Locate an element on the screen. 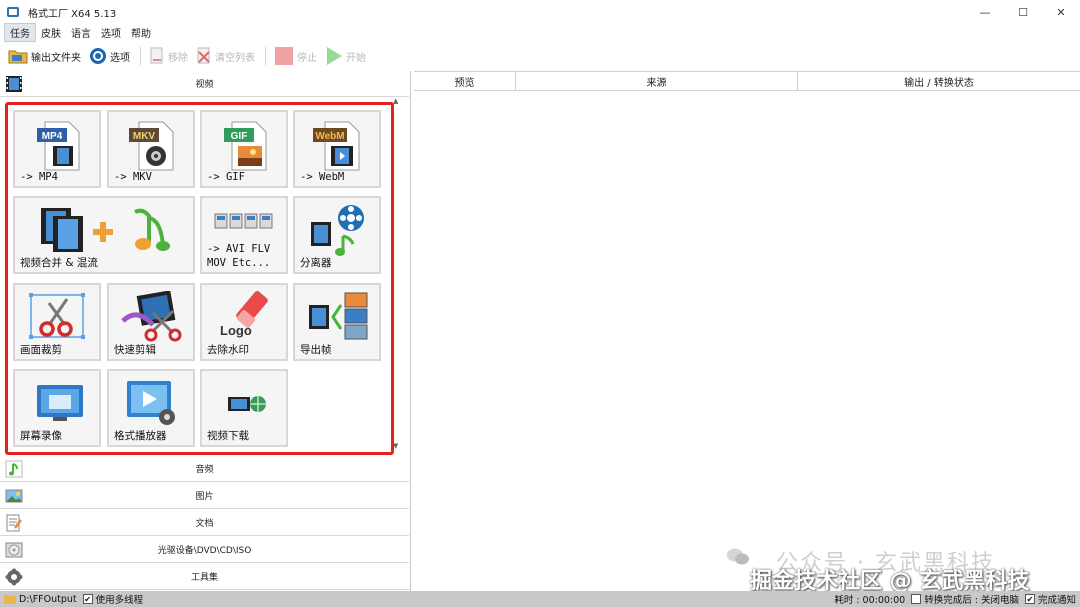  task-list-header: 预览 来源 输出 / 转换状态 is located at coordinates (747, 81).